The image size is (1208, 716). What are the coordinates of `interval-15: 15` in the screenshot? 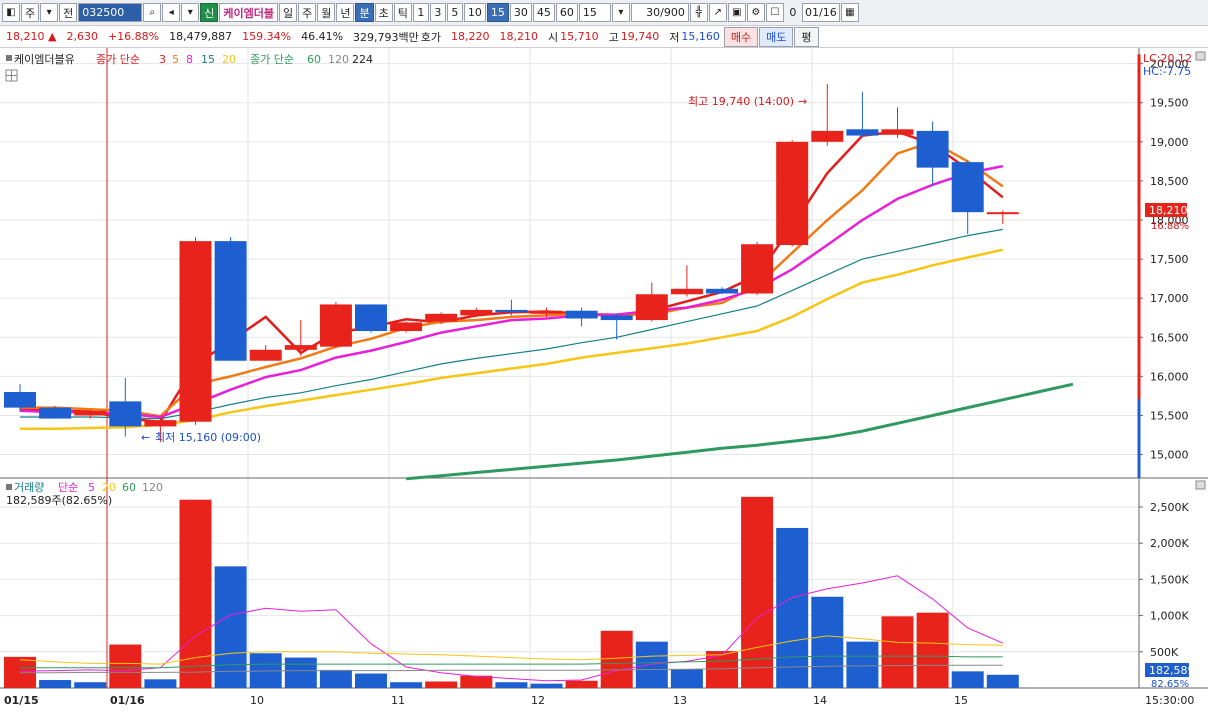 It's located at (497, 12).